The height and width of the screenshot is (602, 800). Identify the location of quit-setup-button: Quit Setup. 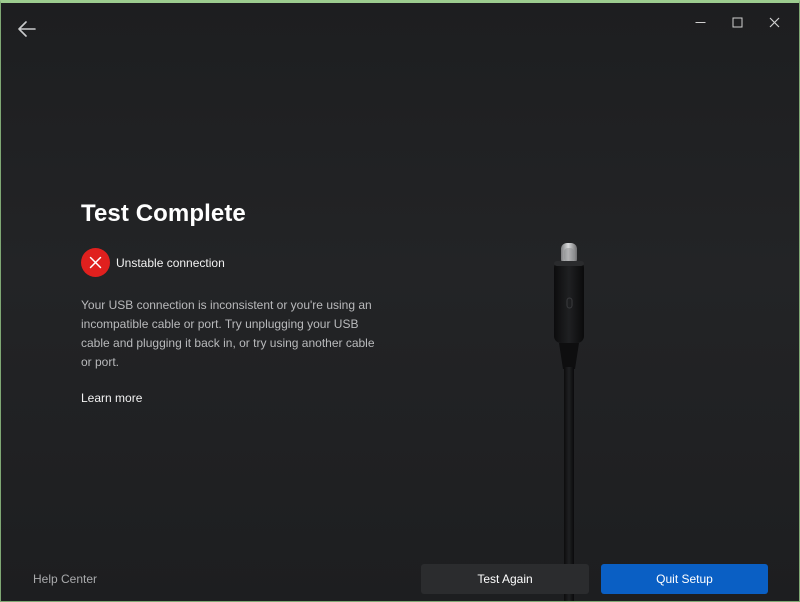
(684, 579).